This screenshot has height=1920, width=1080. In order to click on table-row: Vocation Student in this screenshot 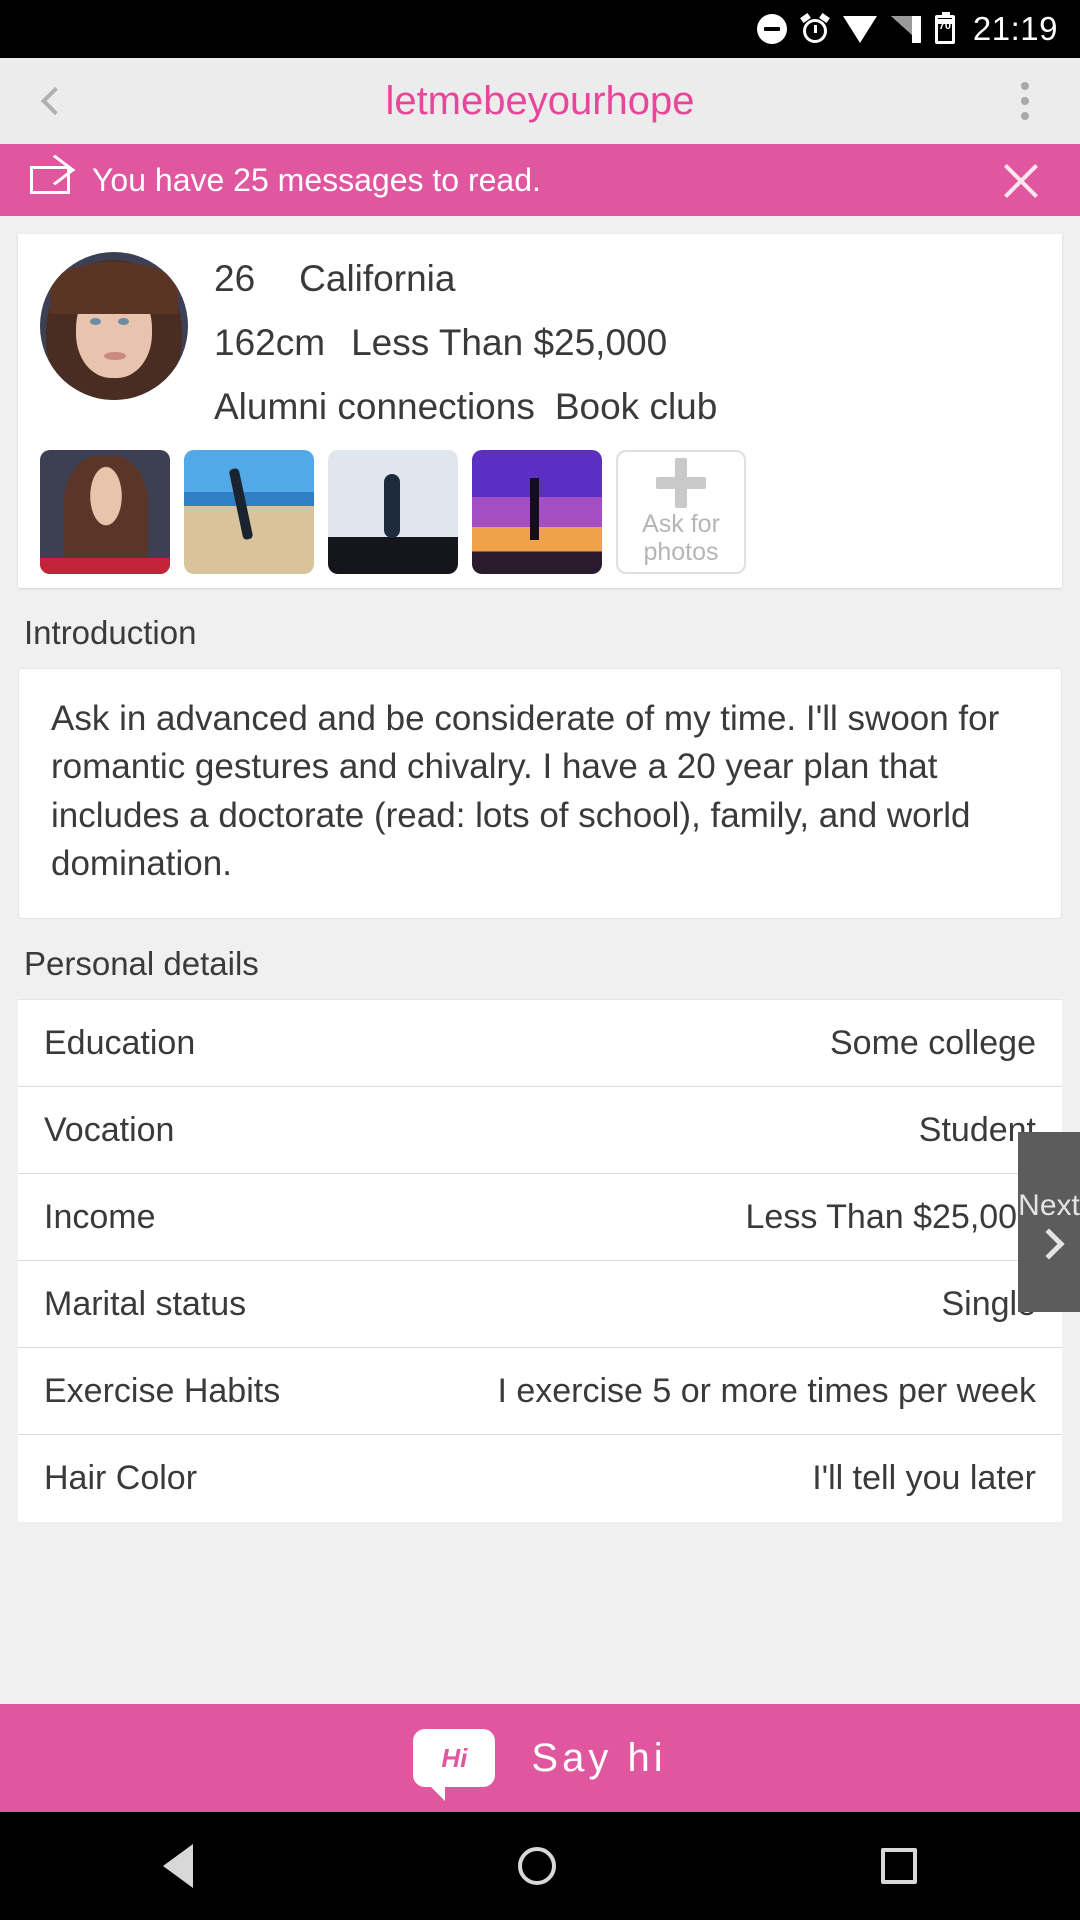, I will do `click(540, 1131)`.